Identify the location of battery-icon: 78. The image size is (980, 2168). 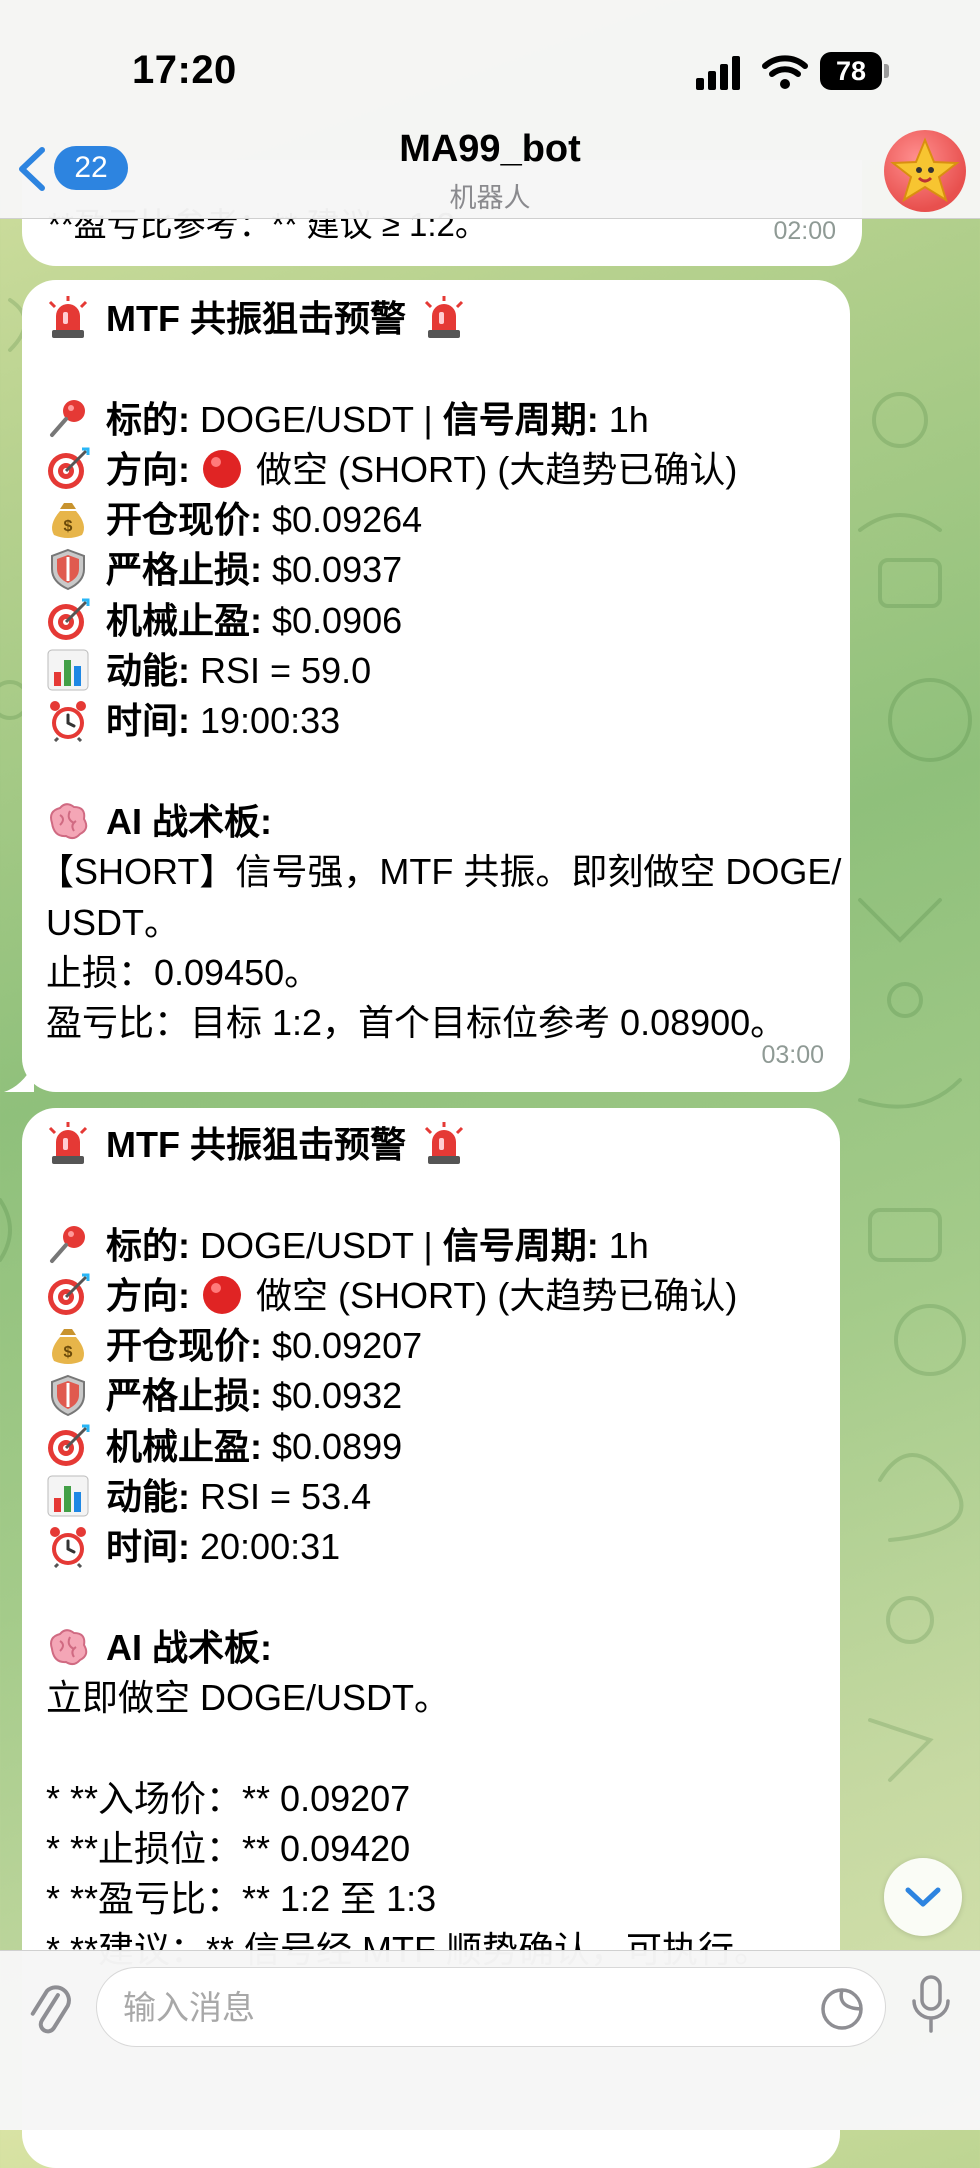
(855, 71).